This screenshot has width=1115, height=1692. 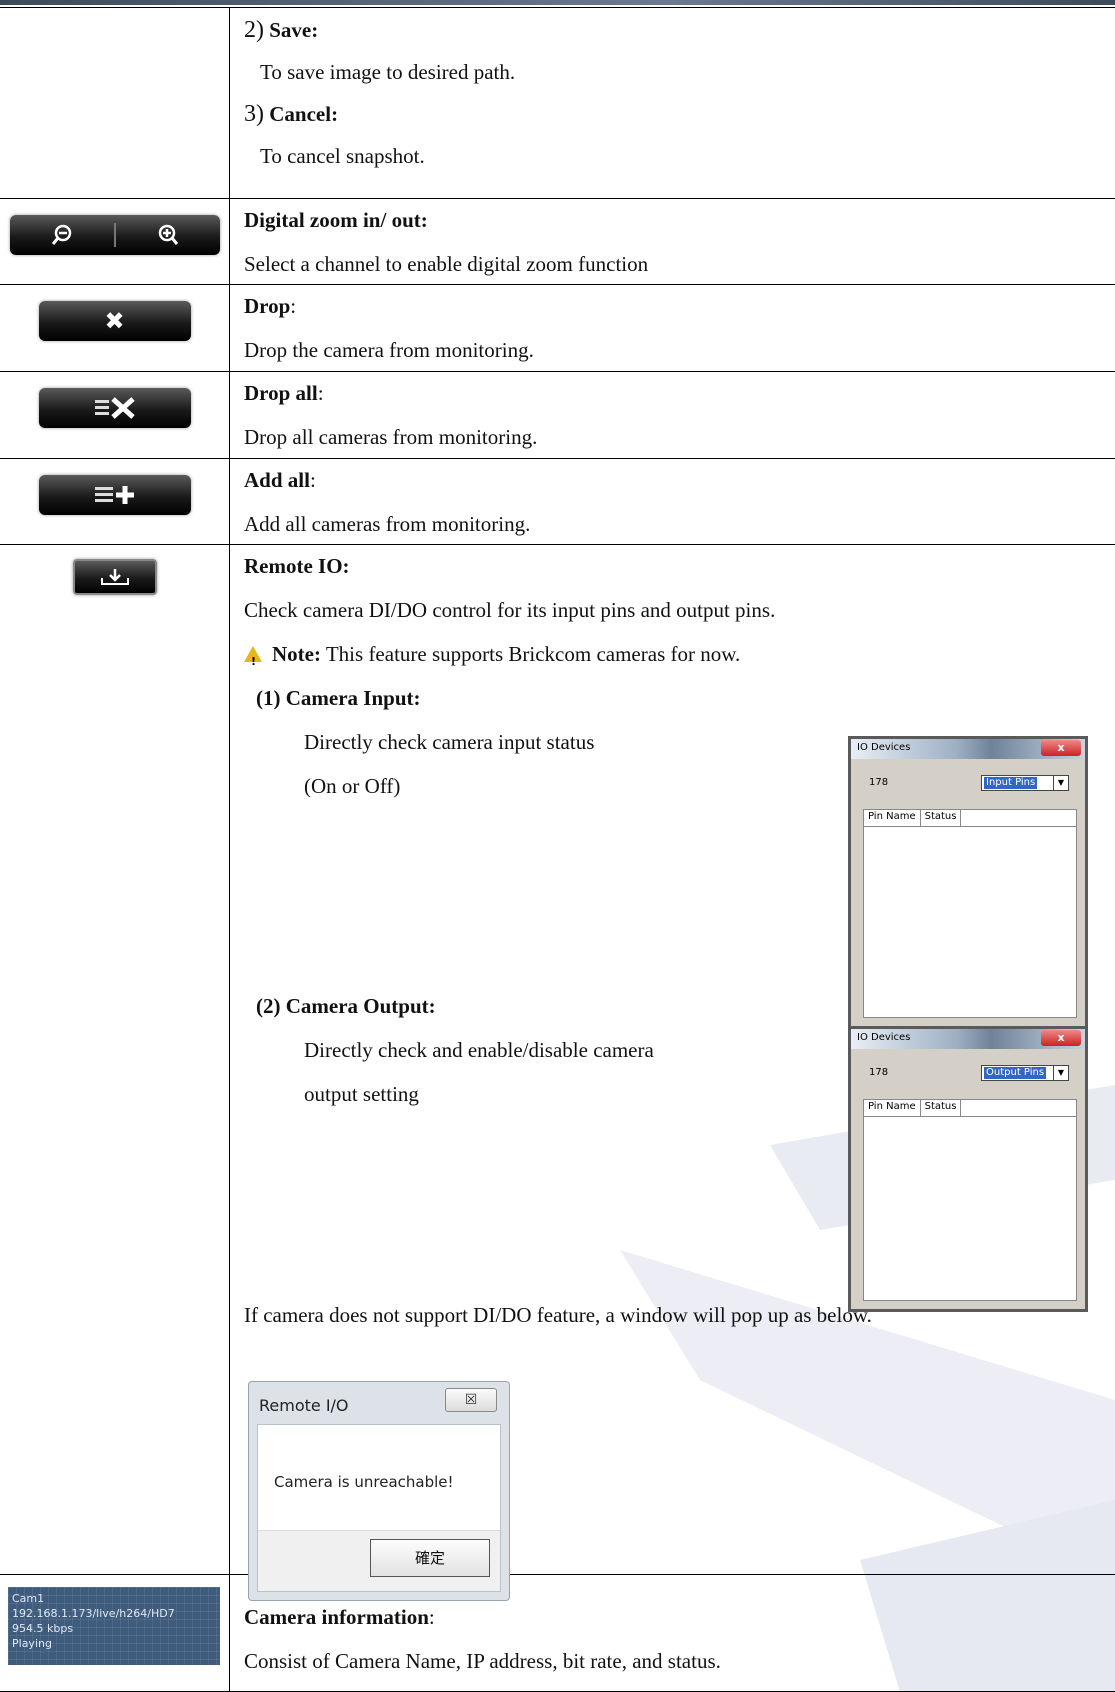 What do you see at coordinates (471, 1400) in the screenshot?
I see `close-button: ☒` at bounding box center [471, 1400].